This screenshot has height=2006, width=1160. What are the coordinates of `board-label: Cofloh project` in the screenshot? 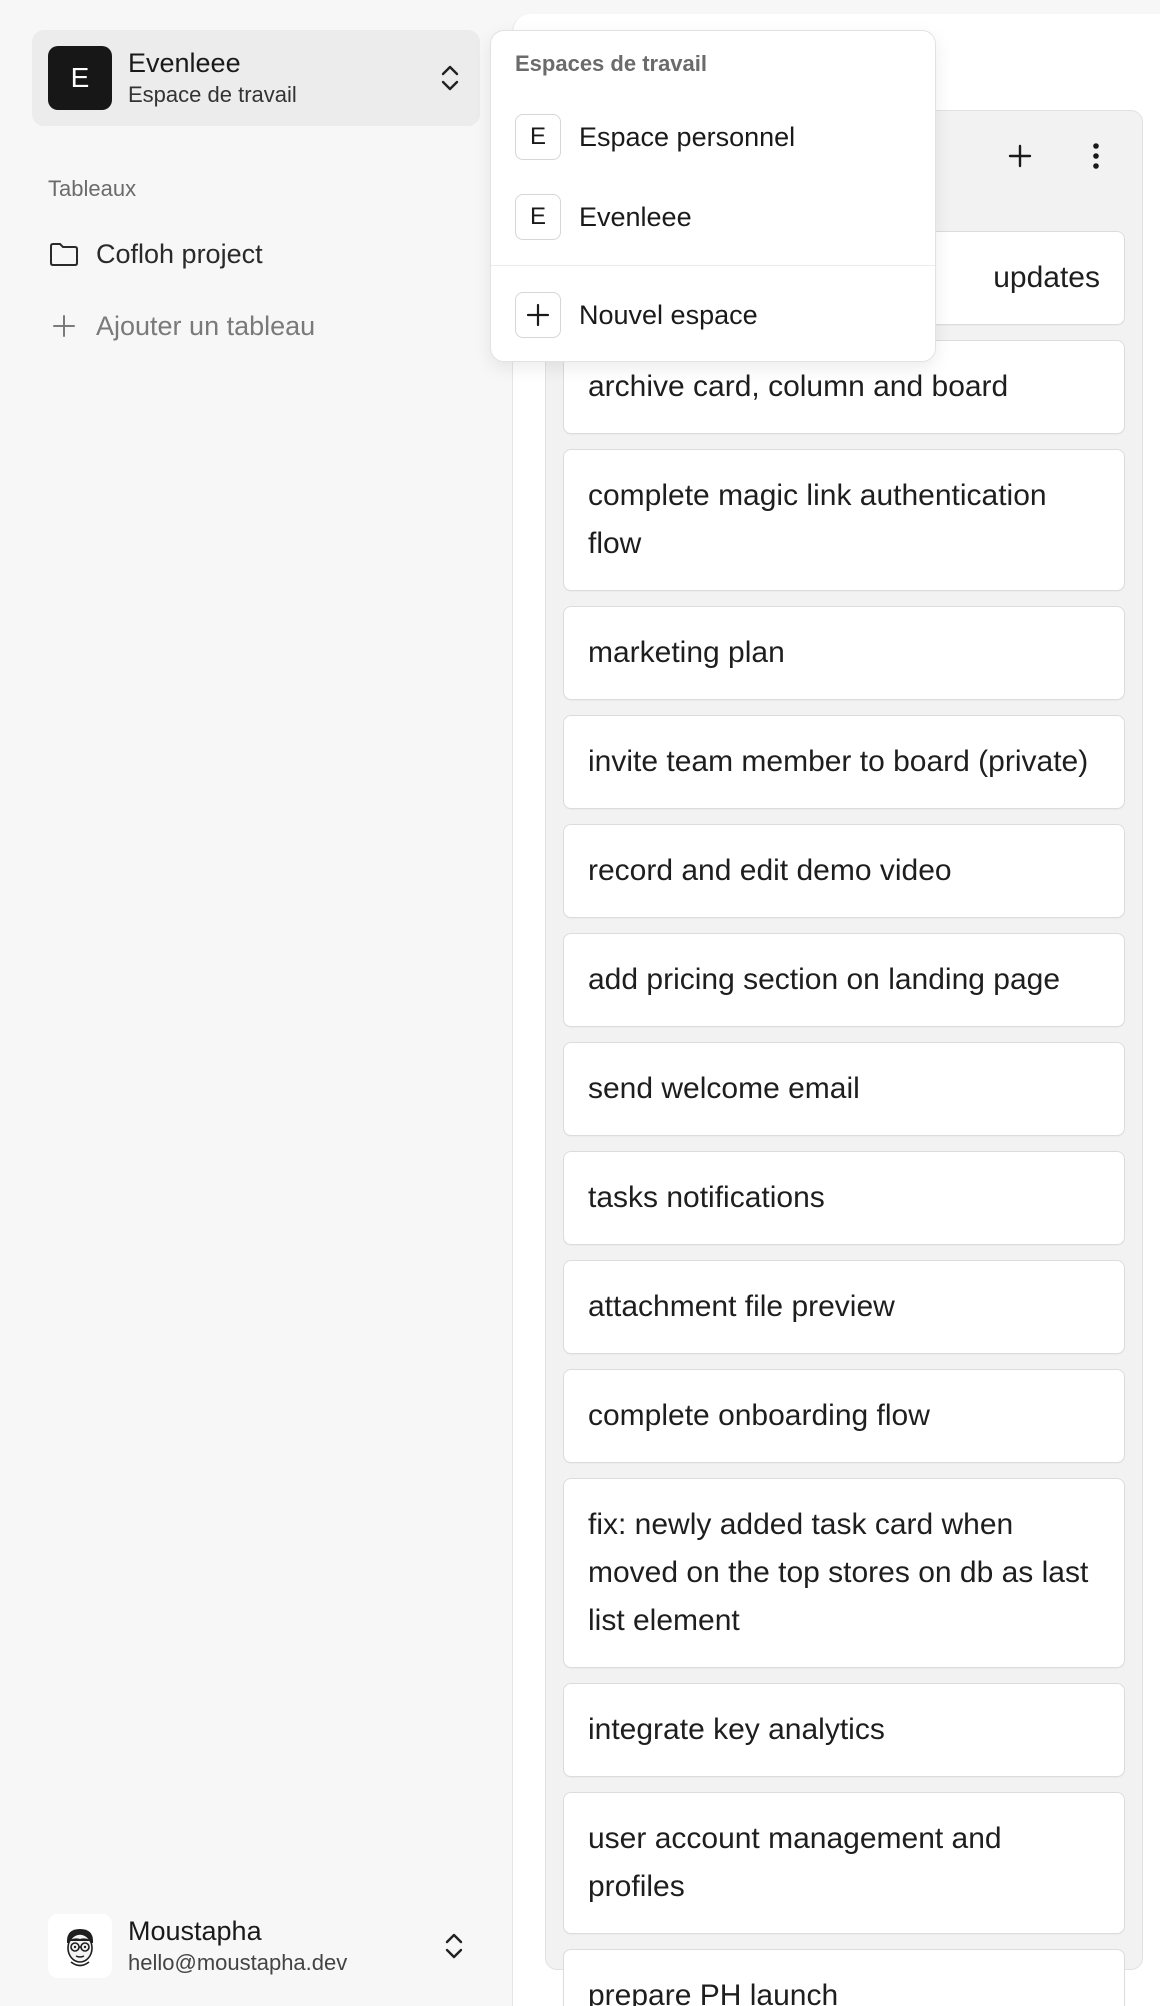 It's located at (179, 253).